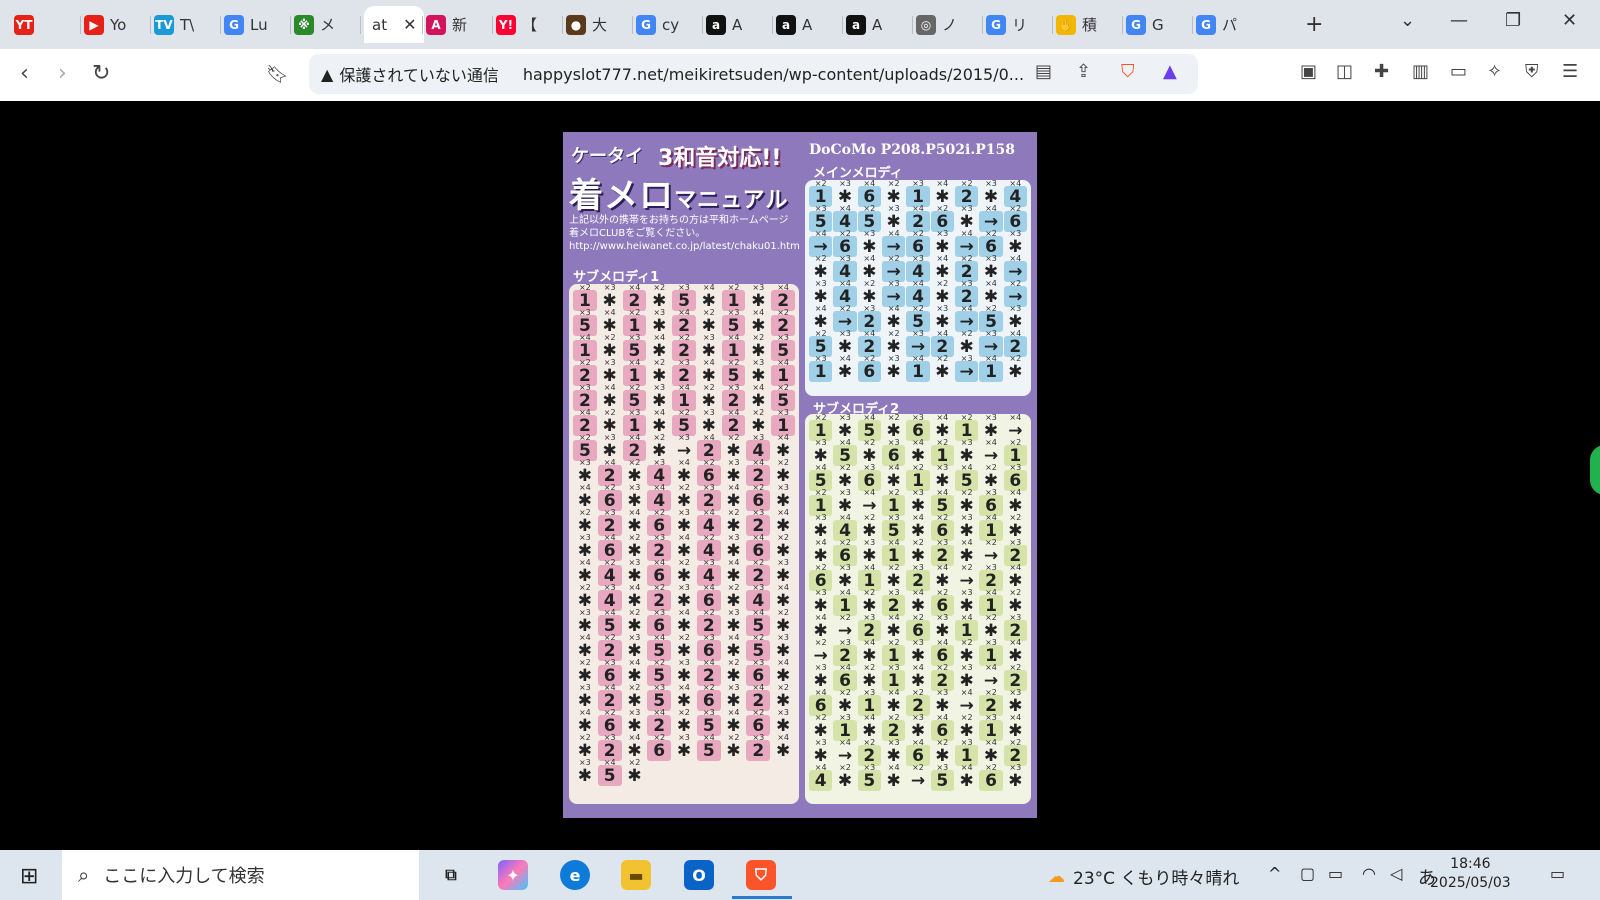 This screenshot has height=900, width=1600. I want to click on extension-icon: ▣, so click(1308, 71).